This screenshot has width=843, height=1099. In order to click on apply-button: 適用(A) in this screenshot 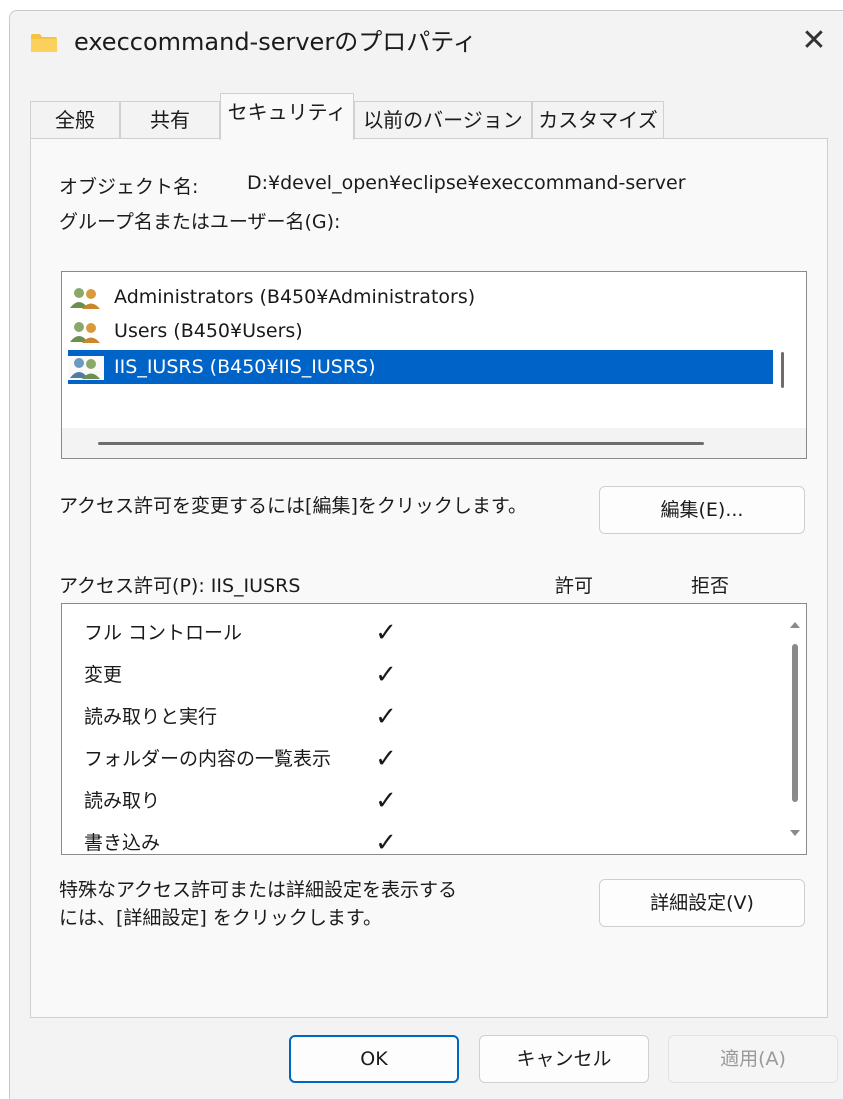, I will do `click(753, 1059)`.